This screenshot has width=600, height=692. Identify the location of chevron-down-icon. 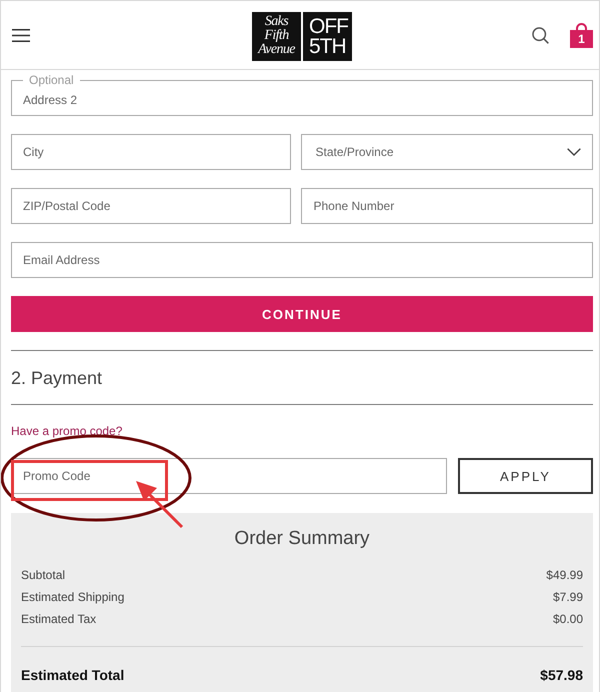
(574, 152).